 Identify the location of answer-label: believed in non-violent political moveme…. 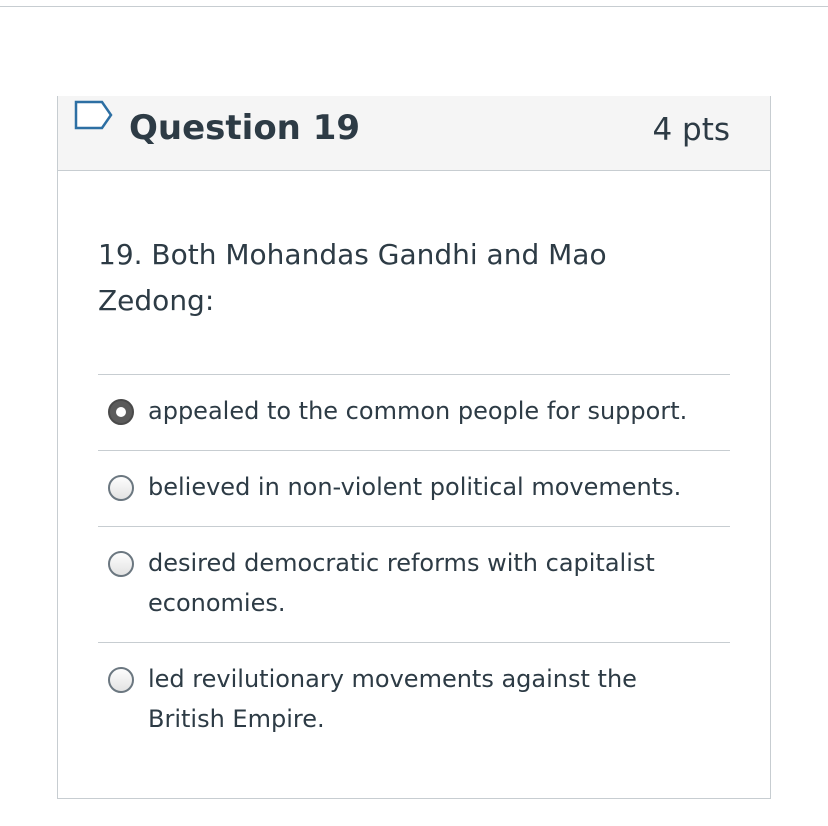
(428, 487).